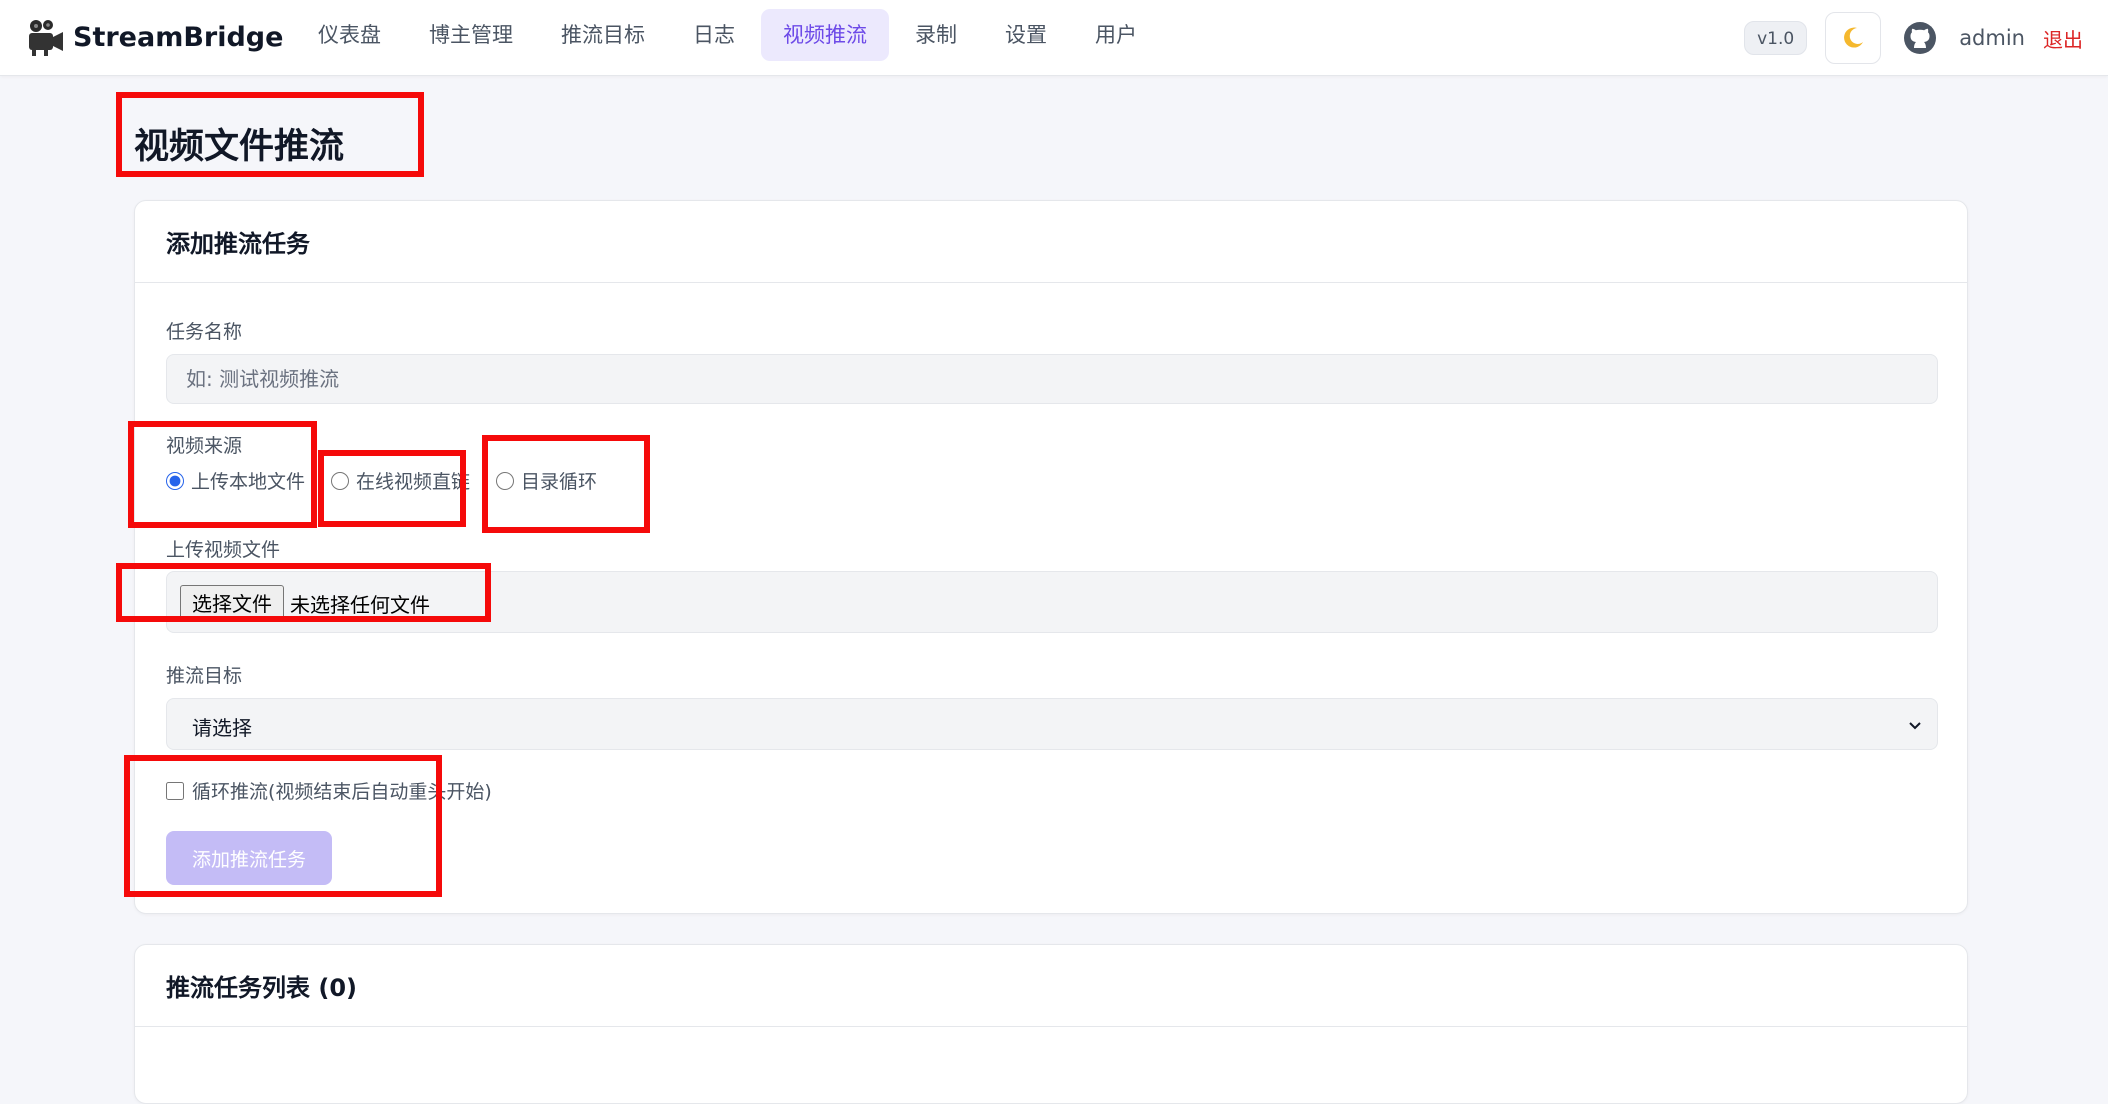 The height and width of the screenshot is (1104, 2108). I want to click on push-target-selected: 请选择, so click(222, 728).